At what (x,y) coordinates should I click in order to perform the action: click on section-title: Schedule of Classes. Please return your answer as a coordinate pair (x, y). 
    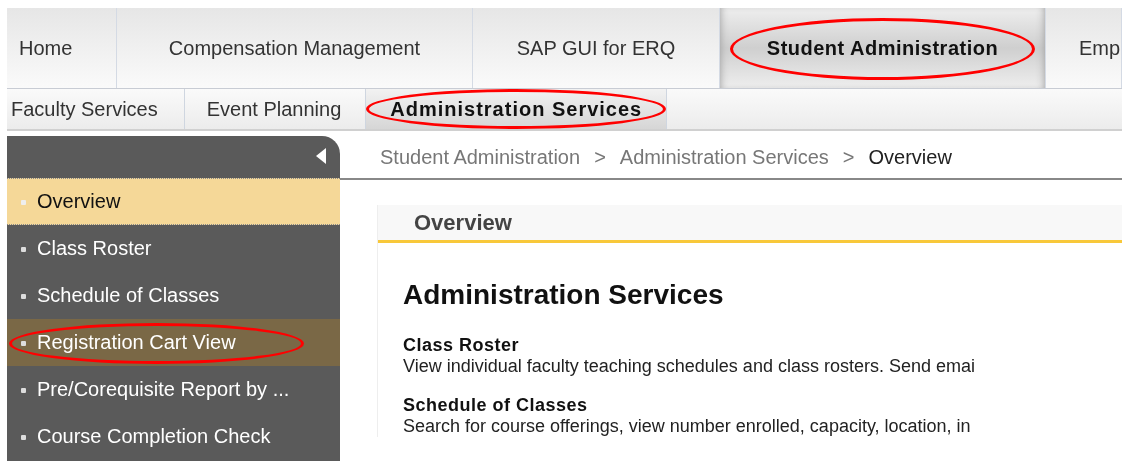
    Looking at the image, I should click on (496, 405).